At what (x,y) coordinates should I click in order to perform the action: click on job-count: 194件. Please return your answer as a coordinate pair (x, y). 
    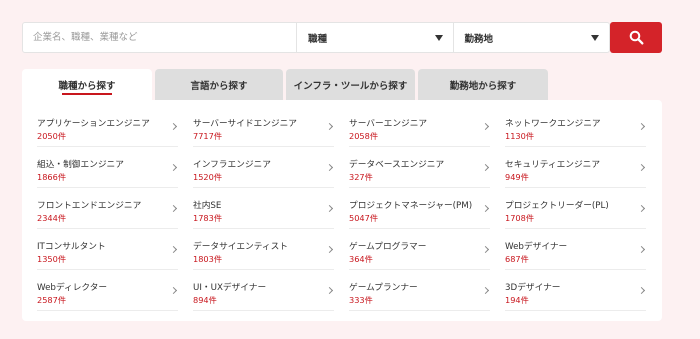
    Looking at the image, I should click on (517, 300).